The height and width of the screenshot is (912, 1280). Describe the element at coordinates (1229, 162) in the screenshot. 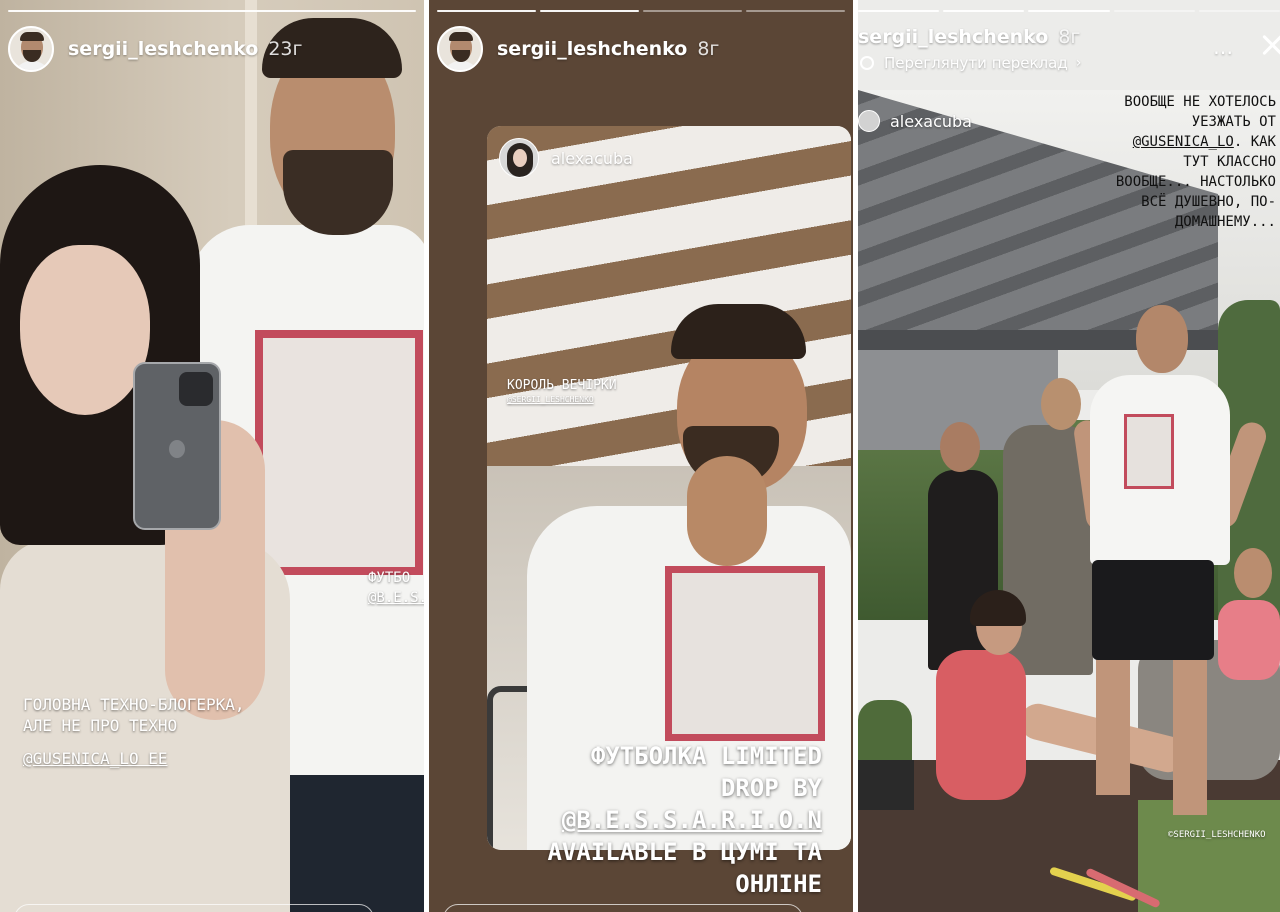

I see `caption-line: ТУТ КЛАССНО` at that location.